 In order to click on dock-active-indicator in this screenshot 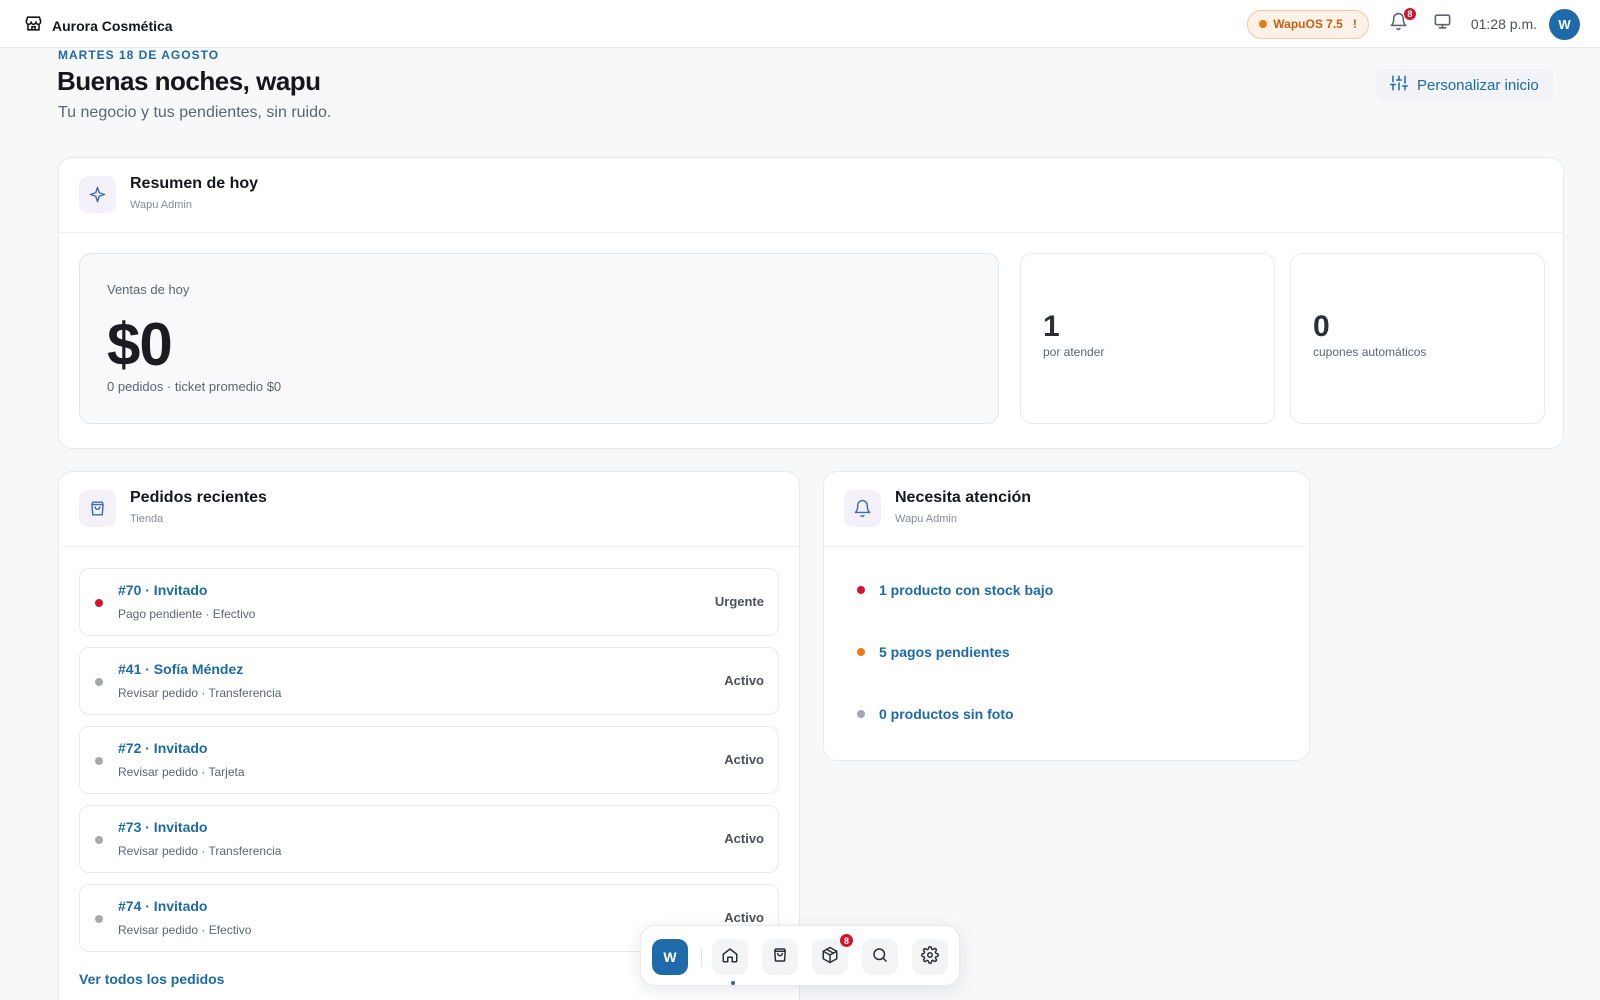, I will do `click(733, 983)`.